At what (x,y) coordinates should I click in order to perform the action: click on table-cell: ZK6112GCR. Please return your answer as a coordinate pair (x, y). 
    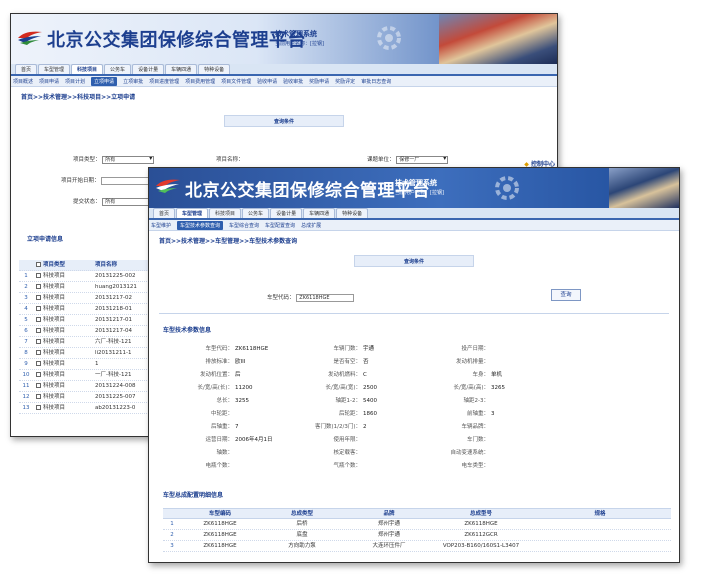
    Looking at the image, I should click on (481, 535).